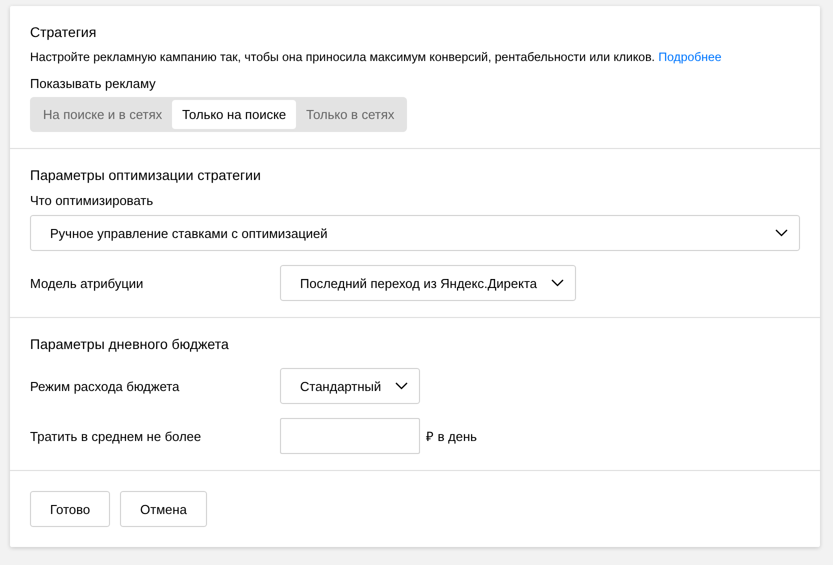 This screenshot has width=833, height=565. I want to click on section-title: Параметры оптимизации стратегии, so click(146, 175).